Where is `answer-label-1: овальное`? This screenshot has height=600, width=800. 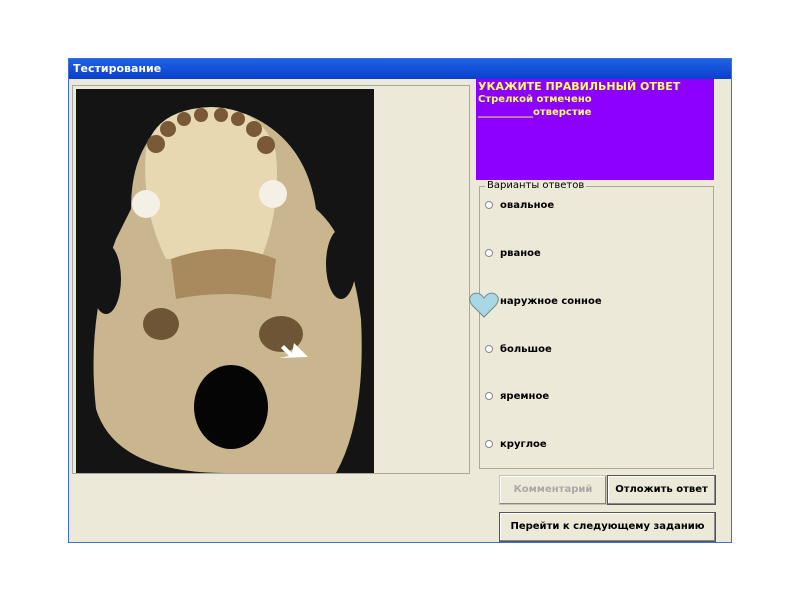
answer-label-1: овальное is located at coordinates (527, 205).